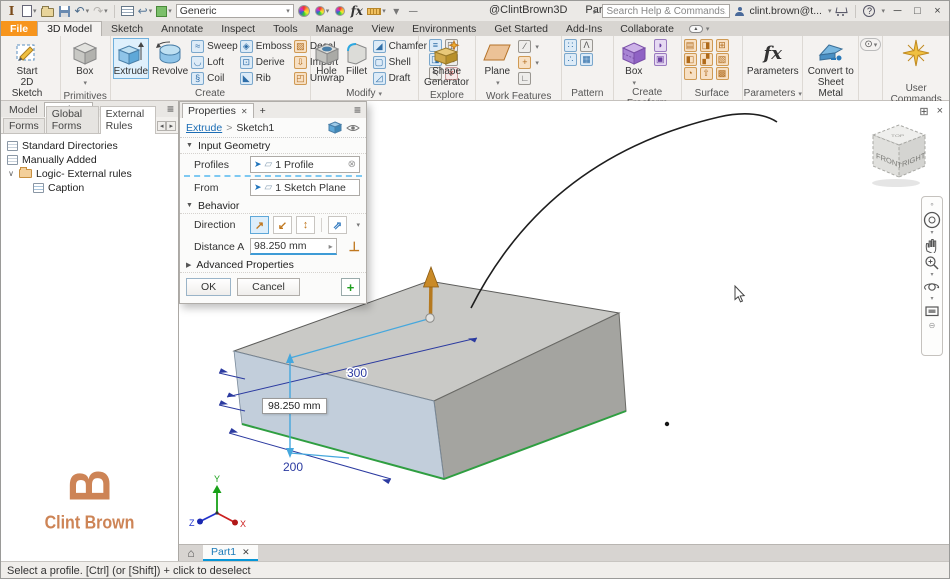 The image size is (950, 579). What do you see at coordinates (11, 173) in the screenshot?
I see `collapse-icon: ∨` at bounding box center [11, 173].